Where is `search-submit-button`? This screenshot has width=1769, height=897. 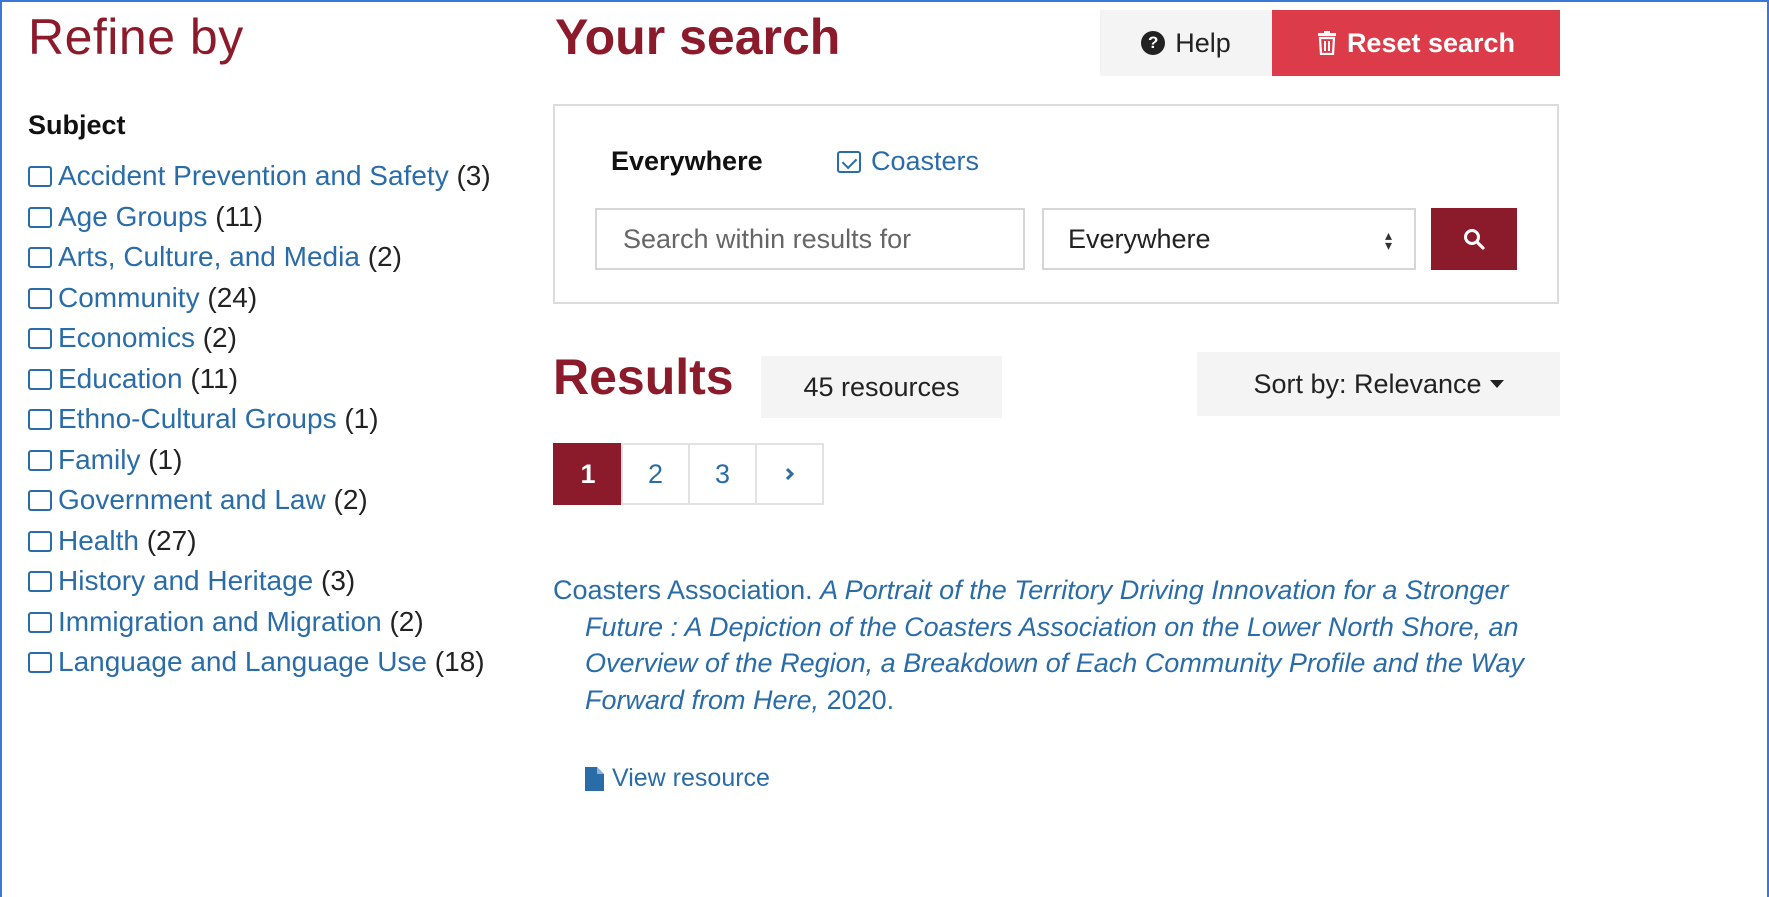
search-submit-button is located at coordinates (1474, 239).